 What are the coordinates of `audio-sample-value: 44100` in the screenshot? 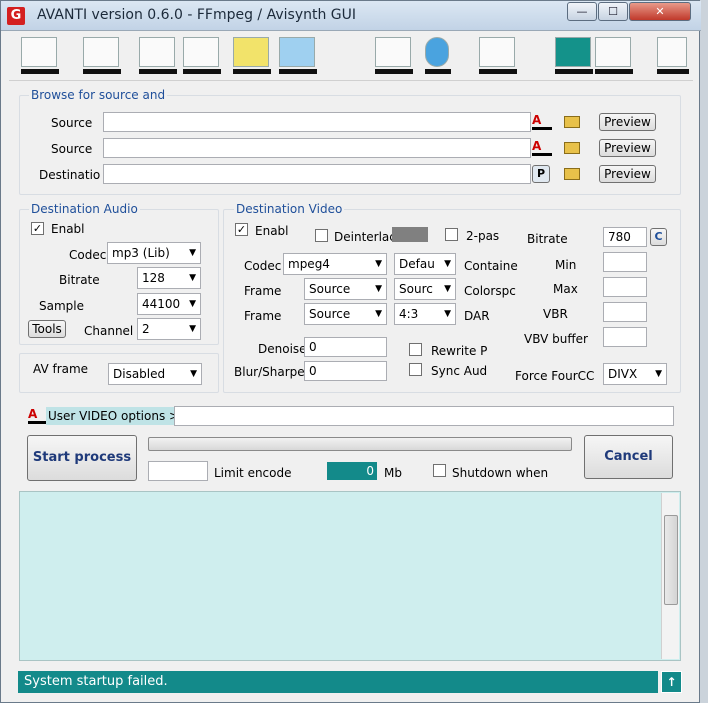 It's located at (161, 304).